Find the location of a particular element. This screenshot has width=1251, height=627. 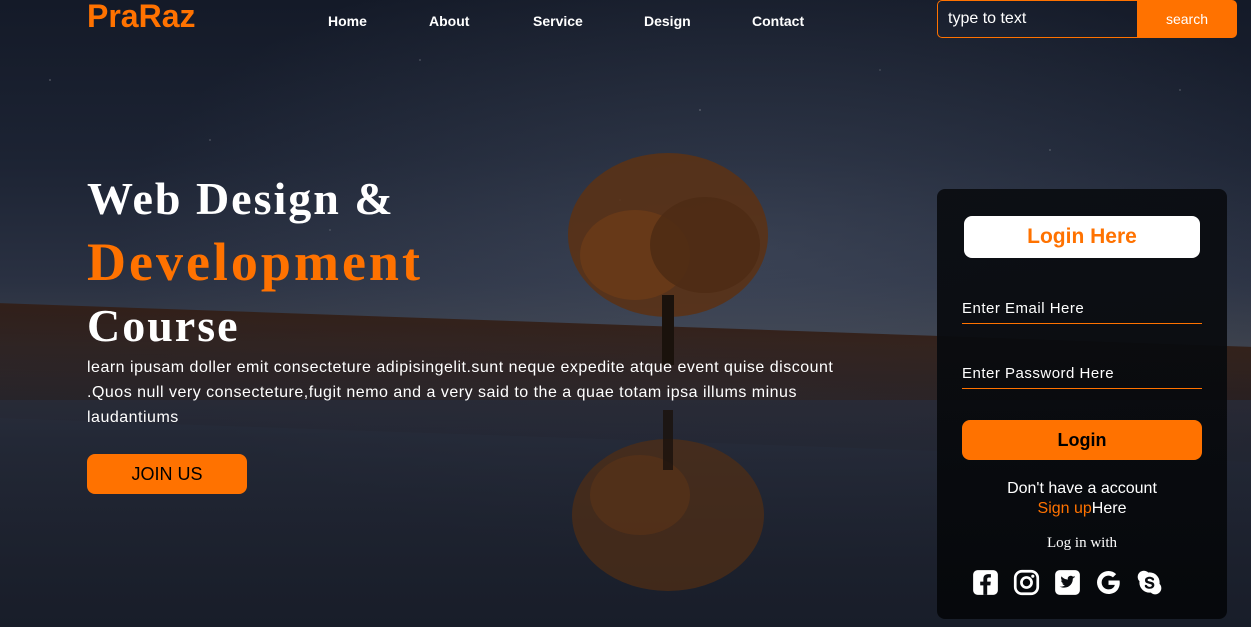

facebook-icon is located at coordinates (985, 582).